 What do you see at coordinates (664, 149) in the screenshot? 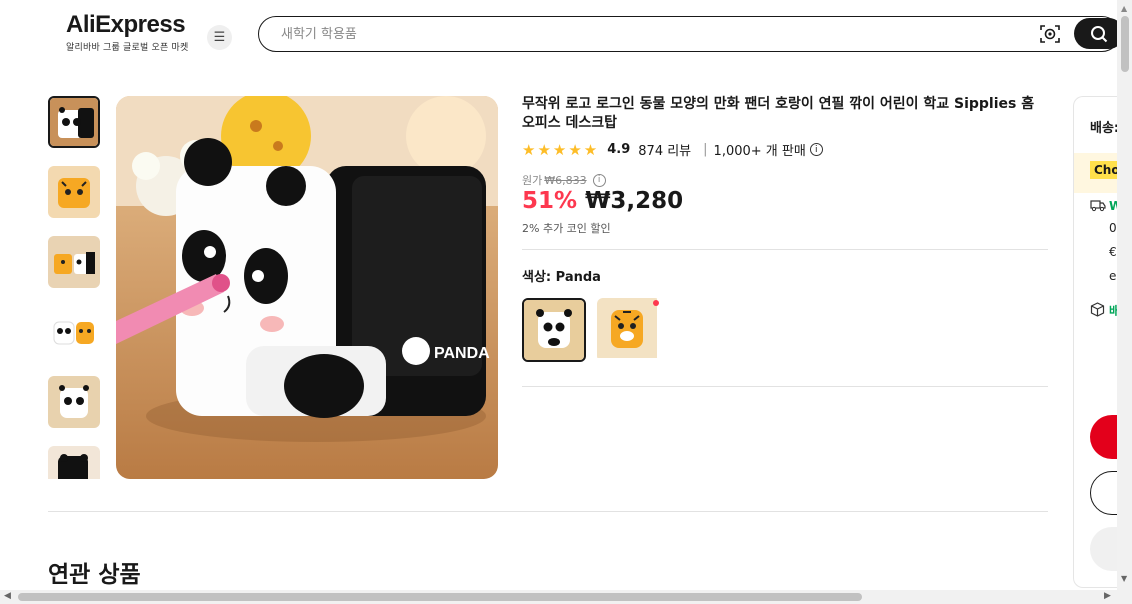
I see `review-count: 874 리뷰` at bounding box center [664, 149].